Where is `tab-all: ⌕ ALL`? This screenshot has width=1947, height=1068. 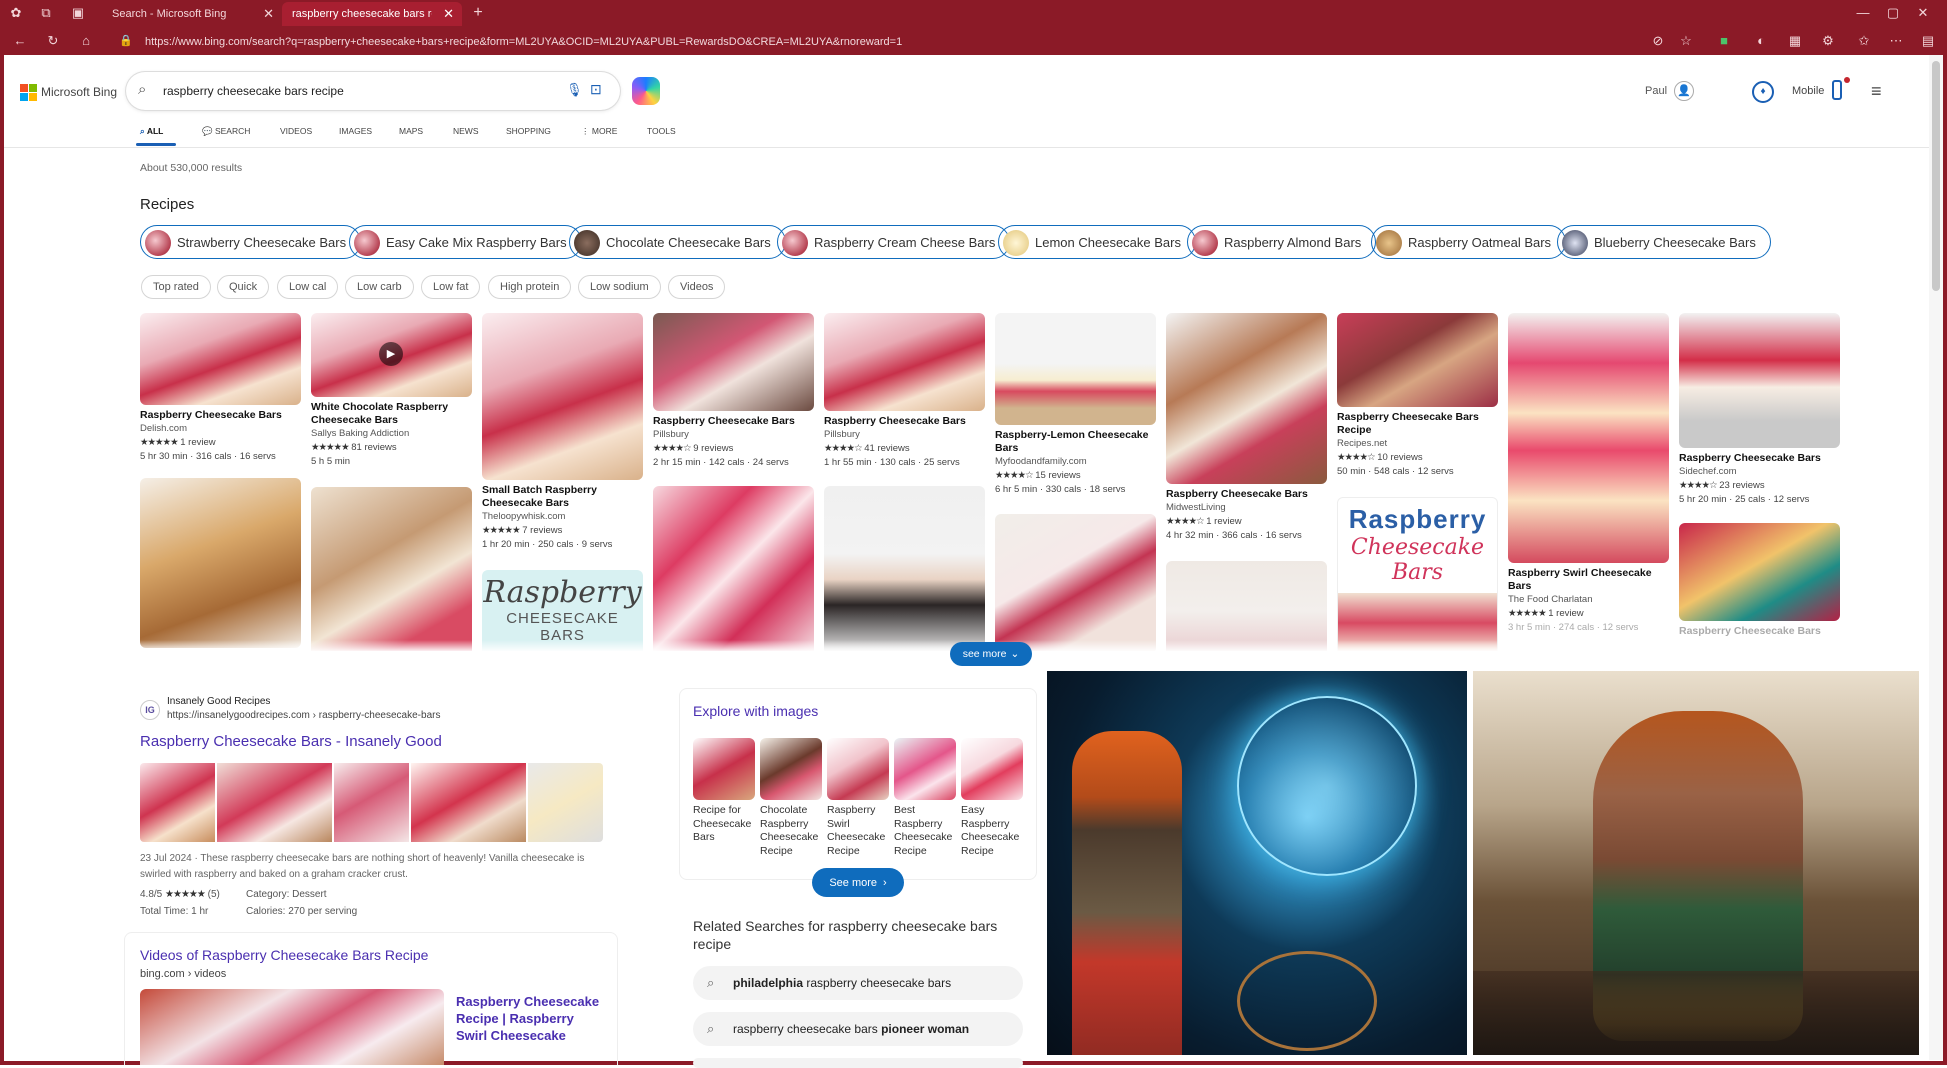 tab-all: ⌕ ALL is located at coordinates (151, 131).